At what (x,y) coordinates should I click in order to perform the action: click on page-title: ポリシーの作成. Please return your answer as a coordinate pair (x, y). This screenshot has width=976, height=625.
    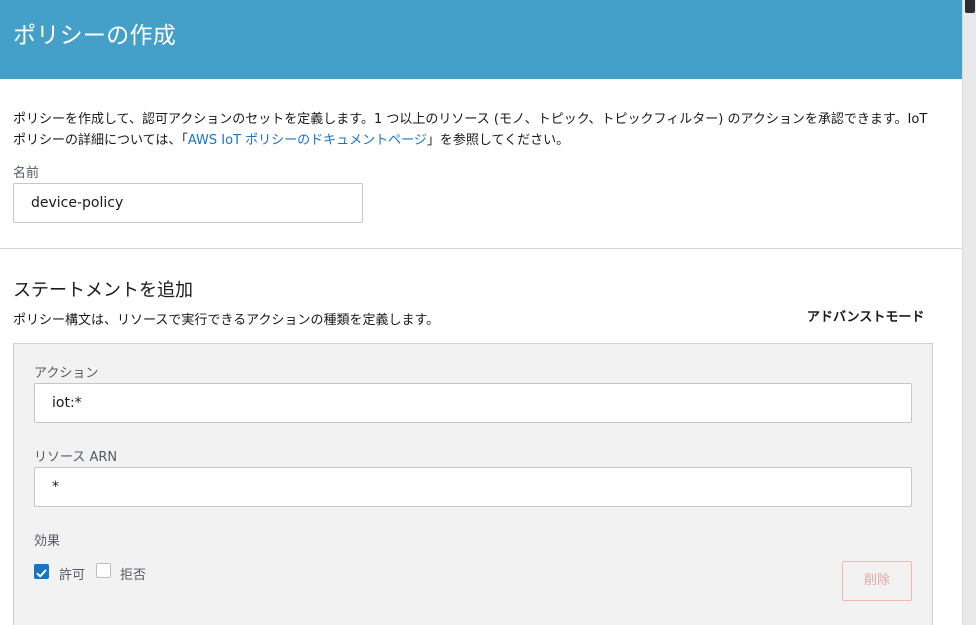
    Looking at the image, I should click on (95, 36).